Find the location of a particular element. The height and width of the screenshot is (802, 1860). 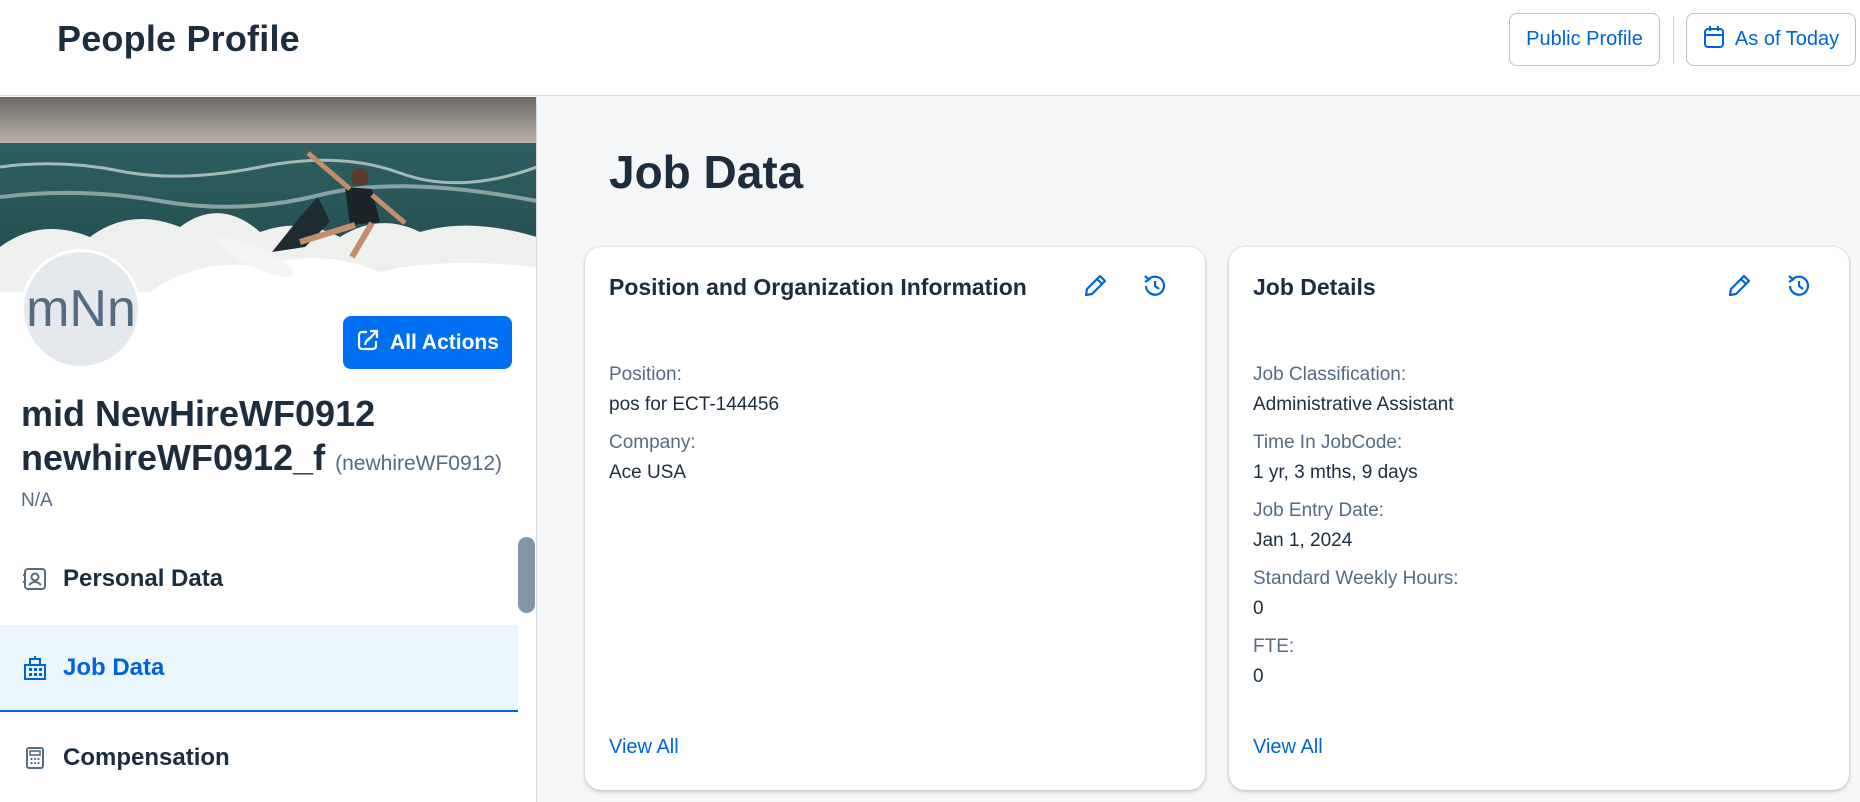

field-time-in-jobcode: Time In JobCode: 1 yr, 3 mths, 9 days is located at coordinates (1356, 458).